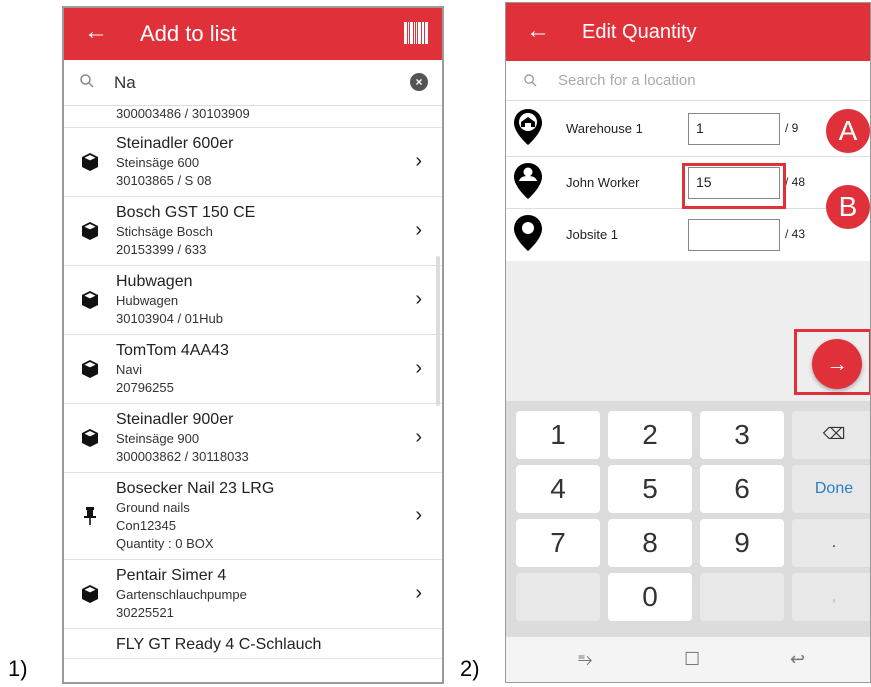 The image size is (871, 687). I want to click on arrow-right-icon: →, so click(837, 363).